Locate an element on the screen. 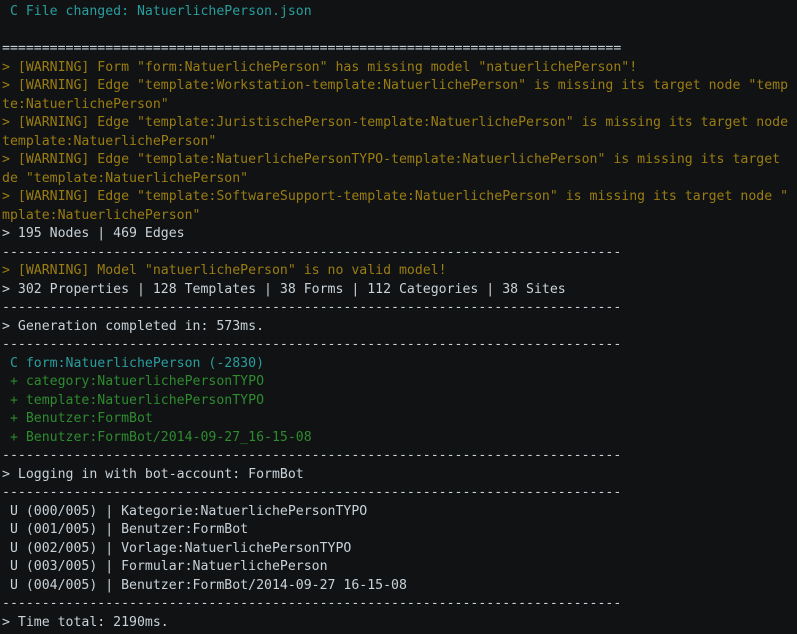  log-line-status: > Logging in with bot-account: FormBot is located at coordinates (153, 474).